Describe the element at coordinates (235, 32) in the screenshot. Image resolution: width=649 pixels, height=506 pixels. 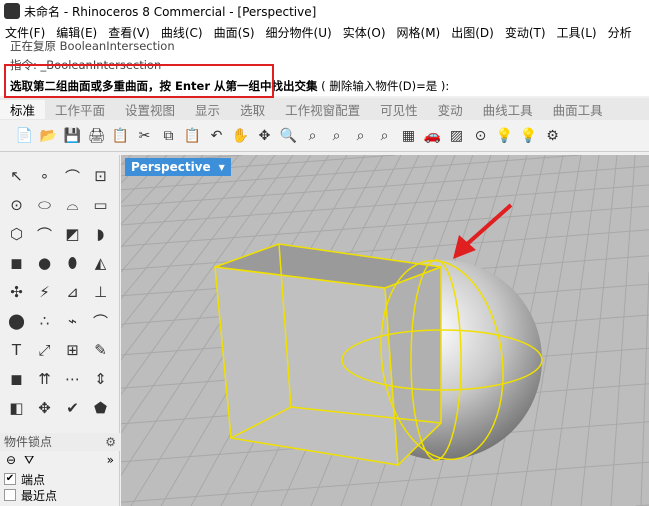
I see `menu-item: 曲面(S)` at that location.